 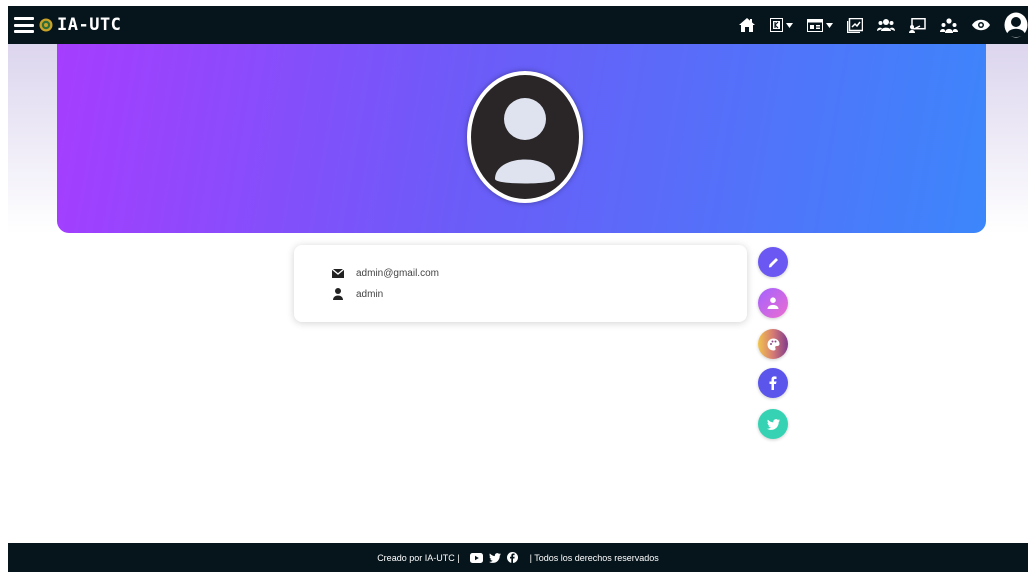 I want to click on nav-icons, so click(x=883, y=25).